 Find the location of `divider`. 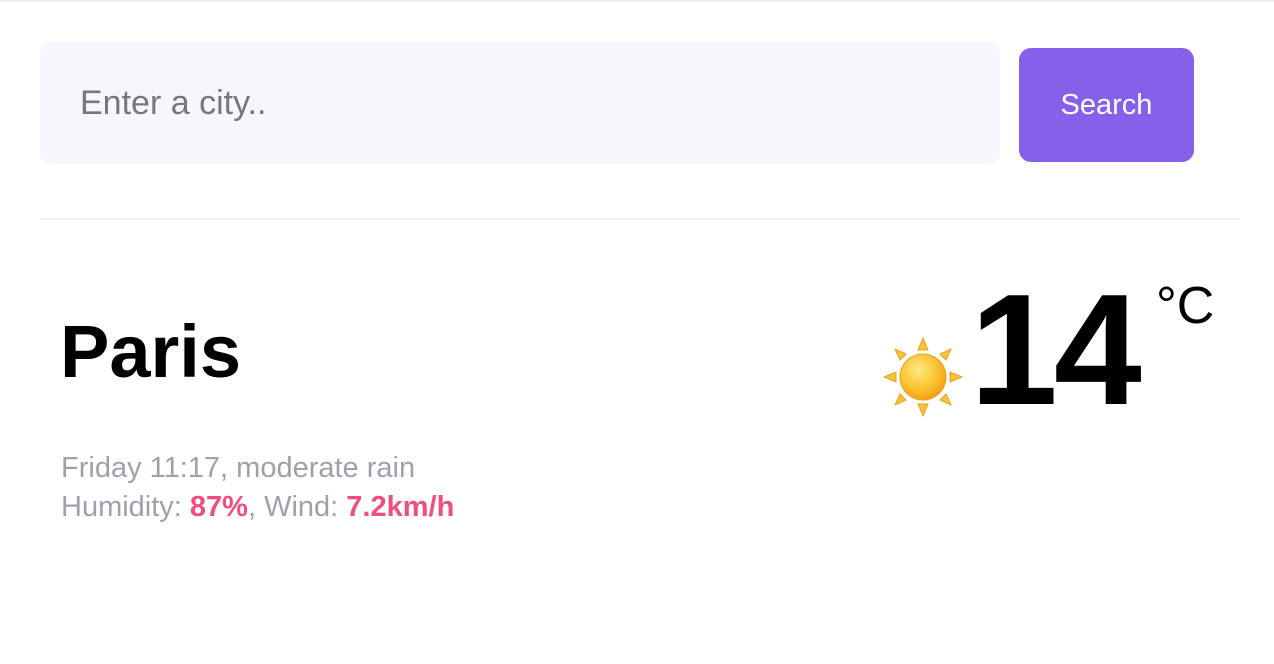

divider is located at coordinates (640, 219).